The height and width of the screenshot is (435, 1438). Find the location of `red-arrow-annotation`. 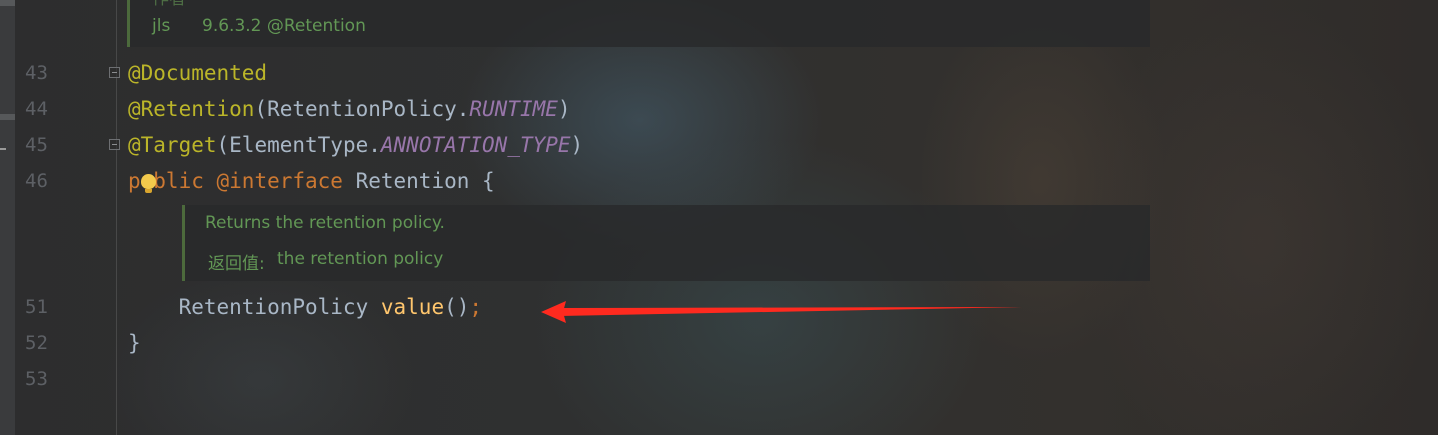

red-arrow-annotation is located at coordinates (781, 312).